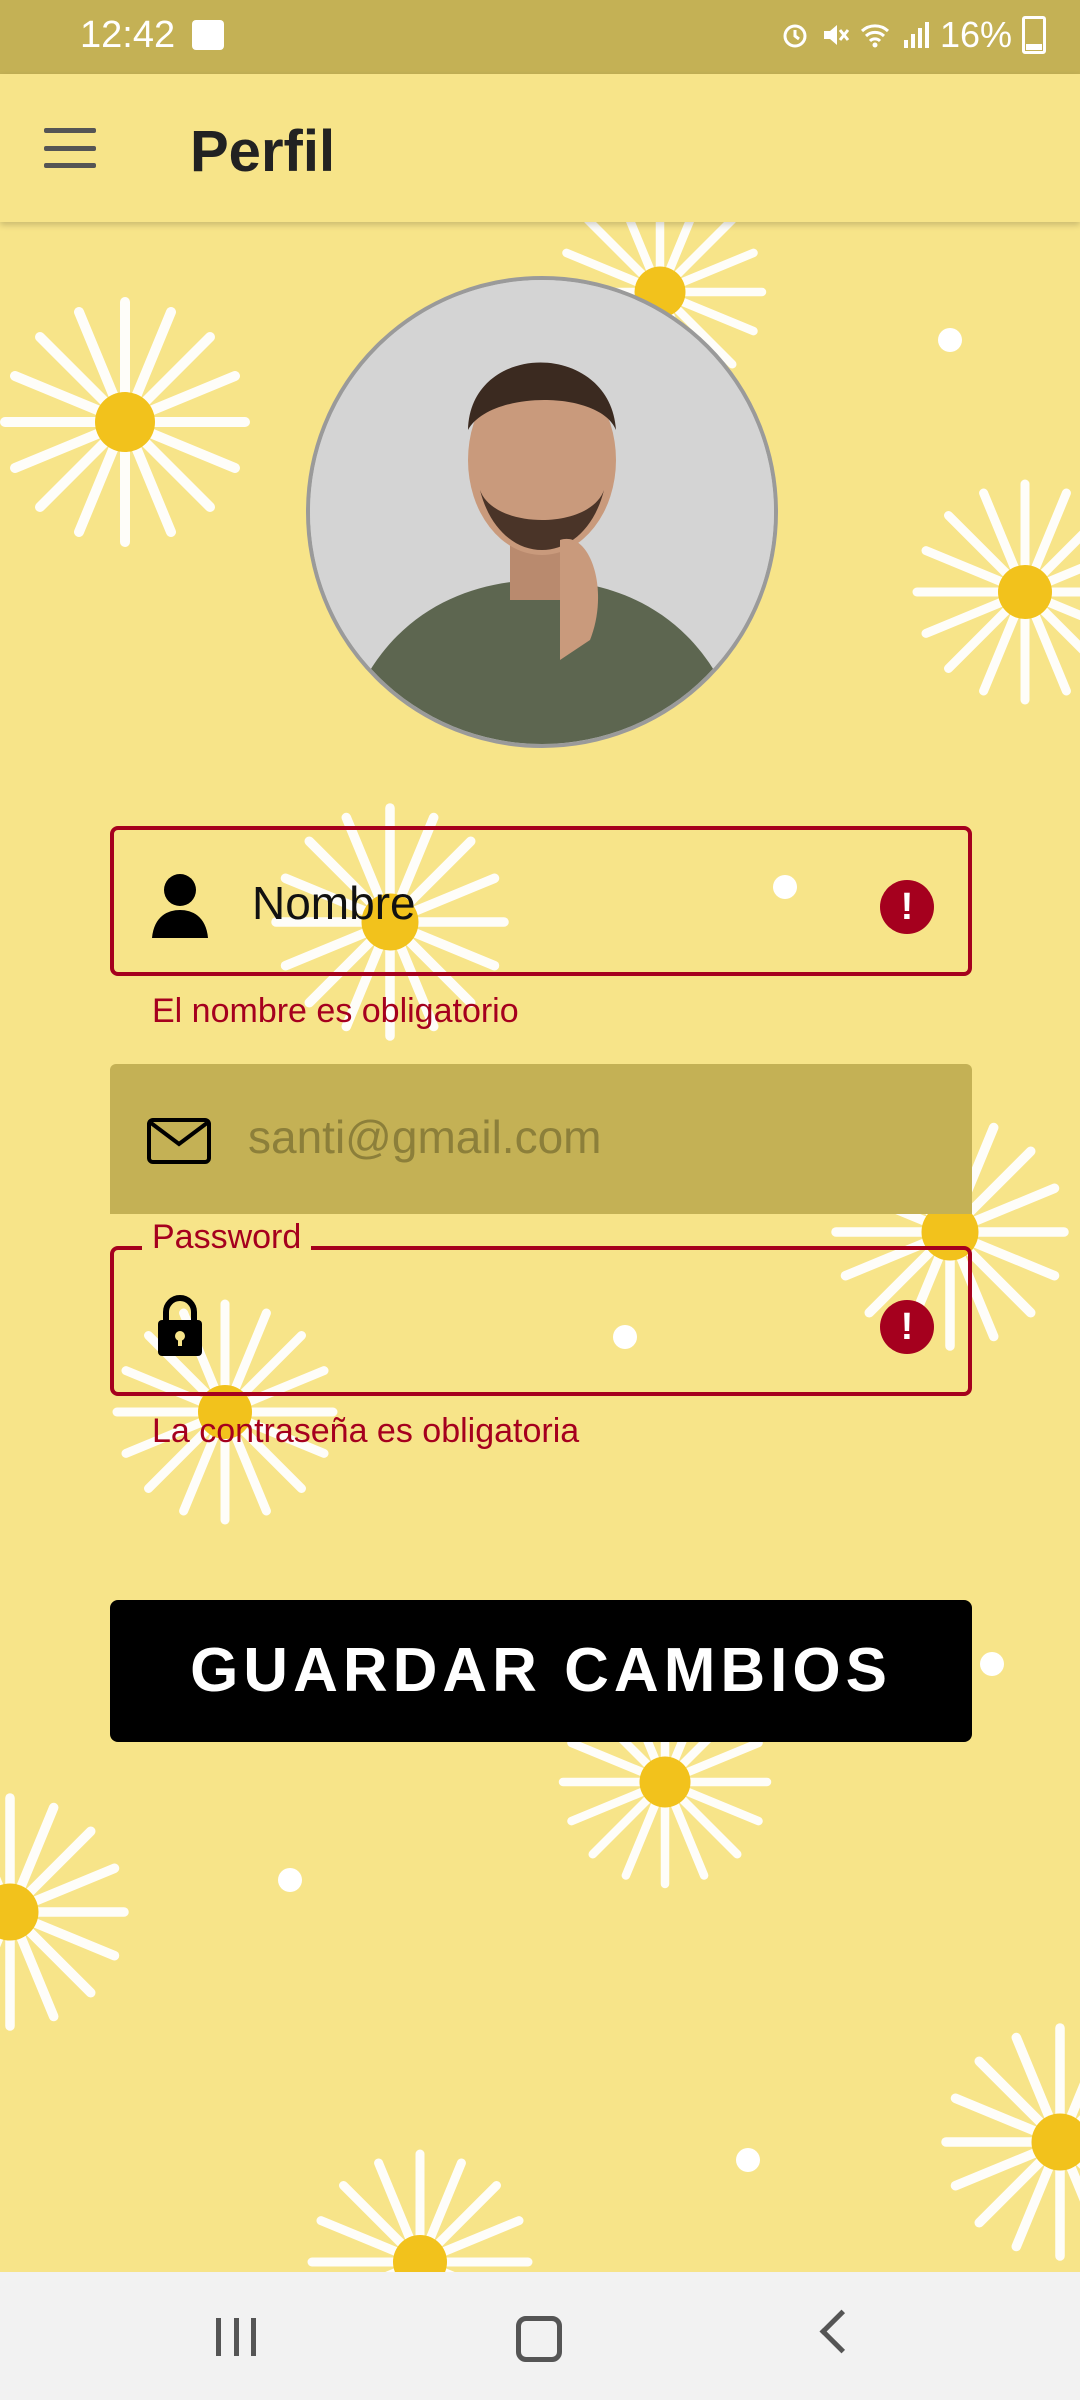  What do you see at coordinates (1034, 35) in the screenshot?
I see `battery-icon` at bounding box center [1034, 35].